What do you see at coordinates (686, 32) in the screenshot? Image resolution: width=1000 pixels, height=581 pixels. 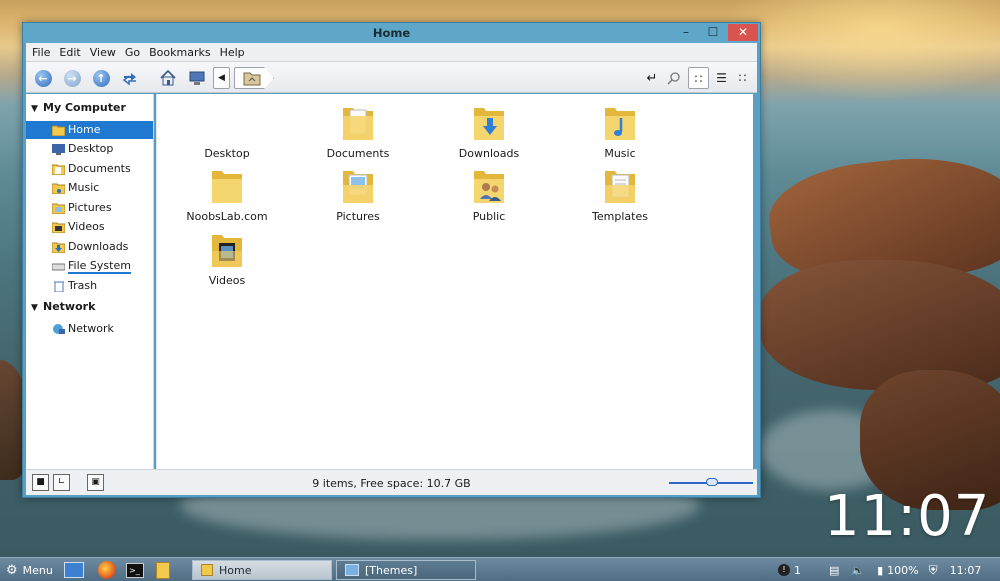 I see `minimize-button: –` at bounding box center [686, 32].